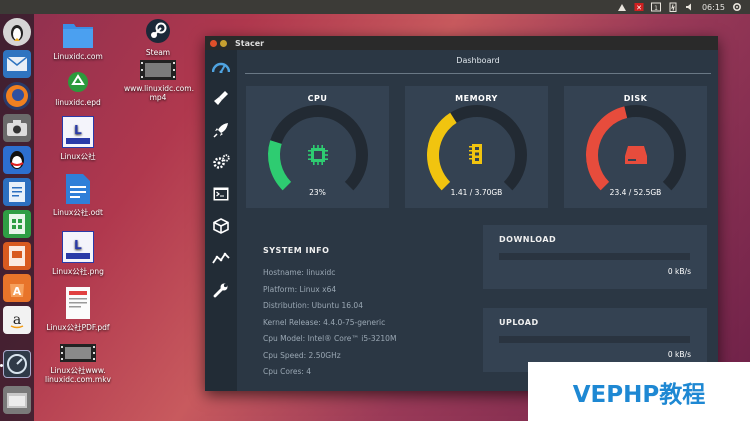 The image size is (750, 421). I want to click on stacer-launcher-icon, so click(17, 364).